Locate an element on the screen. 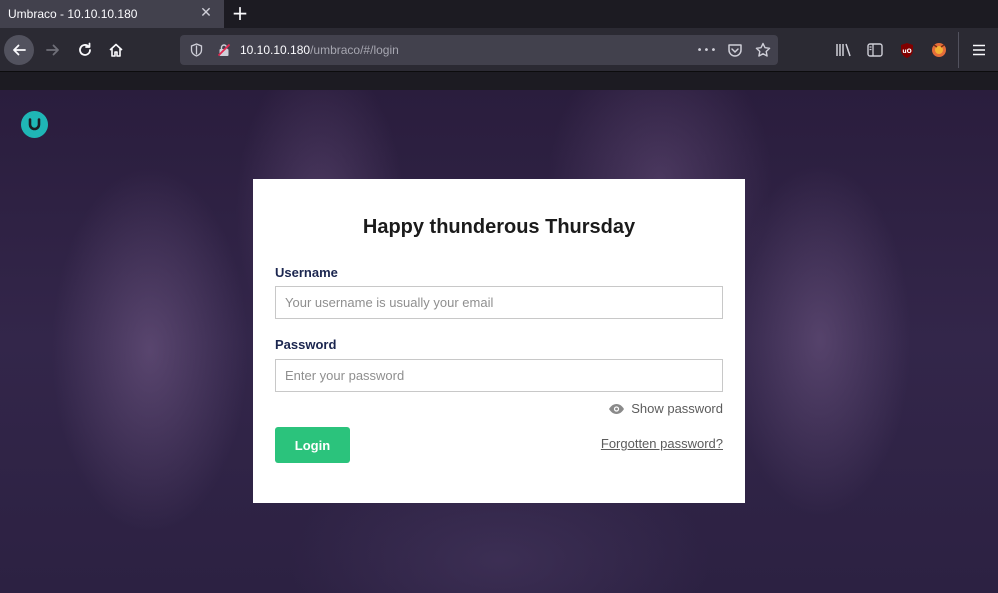 Image resolution: width=998 pixels, height=593 pixels. menu-hamburger-icon is located at coordinates (979, 50).